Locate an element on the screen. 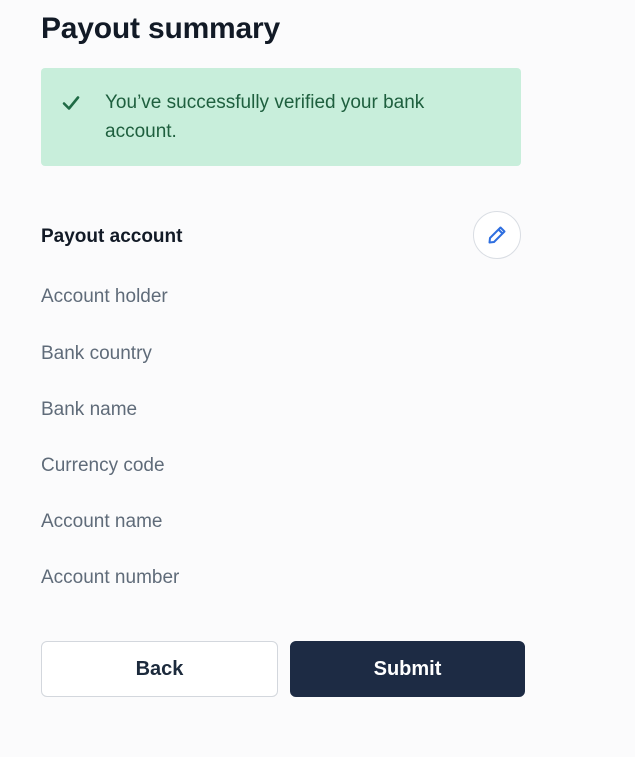 The width and height of the screenshot is (635, 757). account-name-label: Account name is located at coordinates (102, 521).